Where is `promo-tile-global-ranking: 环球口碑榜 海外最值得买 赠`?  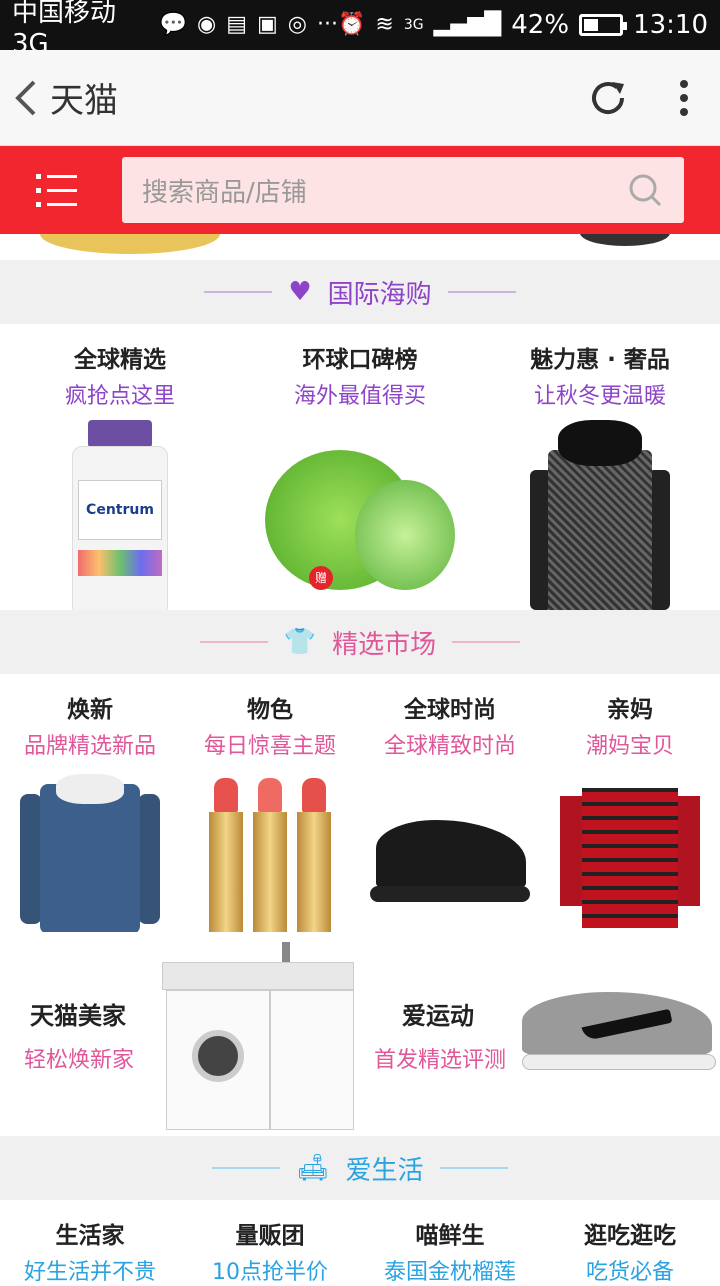
promo-tile-global-ranking: 环球口碑榜 海外最值得买 赠 is located at coordinates (360, 467).